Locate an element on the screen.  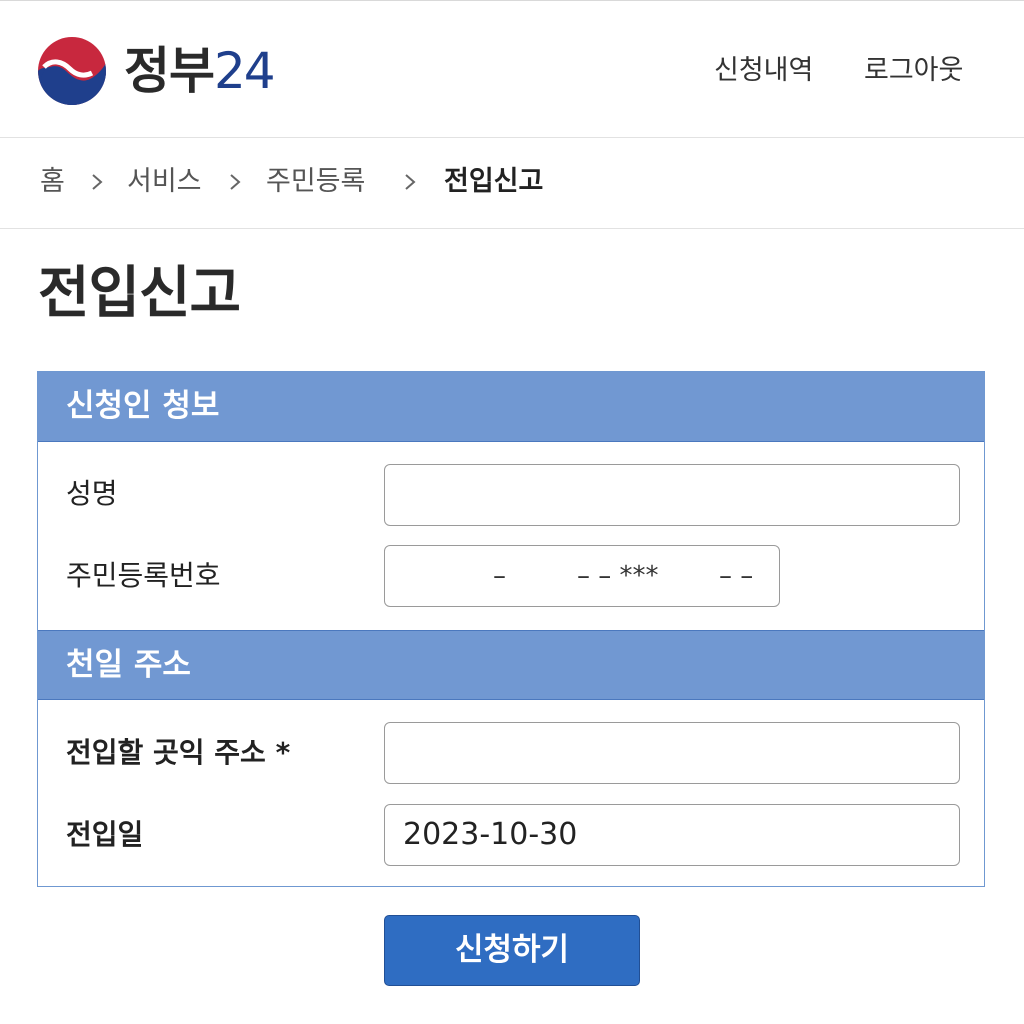
nav-logout-link: 로그아웃 is located at coordinates (913, 71).